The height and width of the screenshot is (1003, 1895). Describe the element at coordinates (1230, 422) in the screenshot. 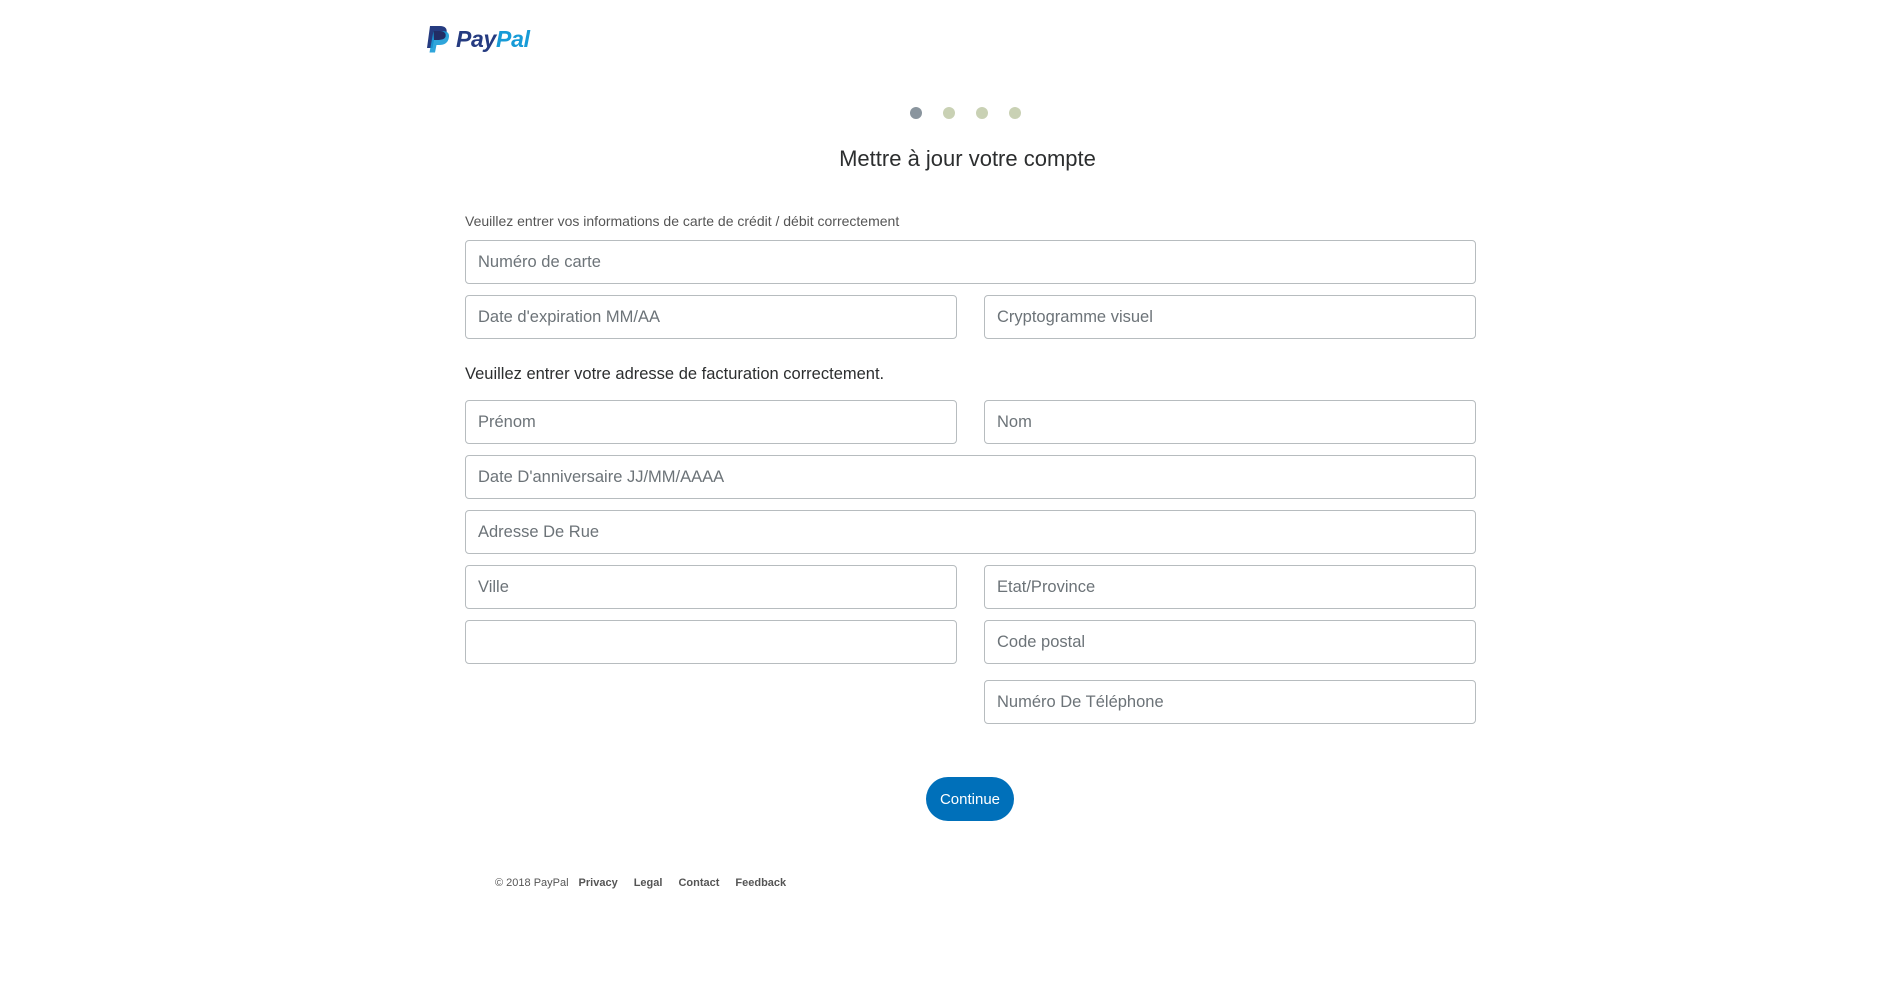

I see `last-name-input` at that location.